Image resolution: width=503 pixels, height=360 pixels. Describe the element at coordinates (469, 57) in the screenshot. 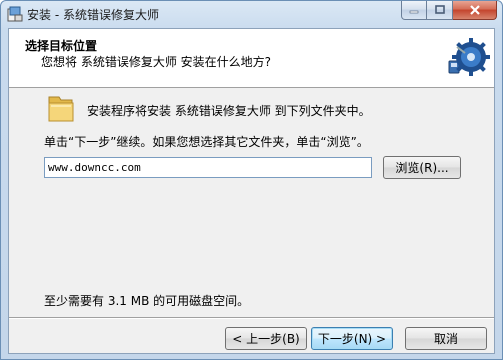

I see `disk-install-icon` at that location.